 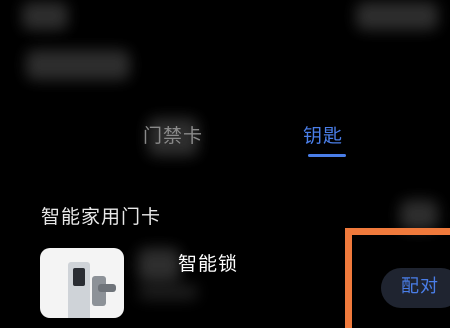 I want to click on tab-access-card: 门禁卡, so click(x=173, y=136).